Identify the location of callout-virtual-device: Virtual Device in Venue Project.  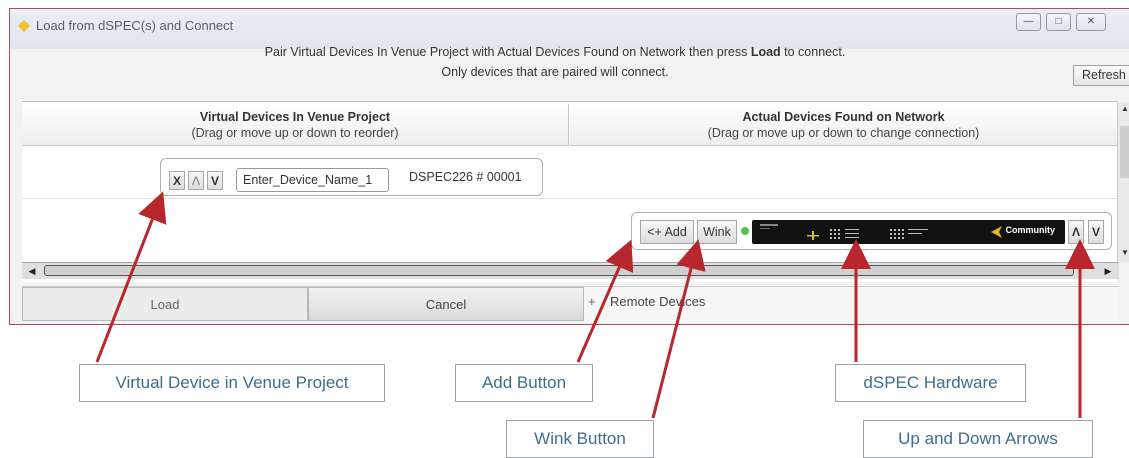
(232, 383).